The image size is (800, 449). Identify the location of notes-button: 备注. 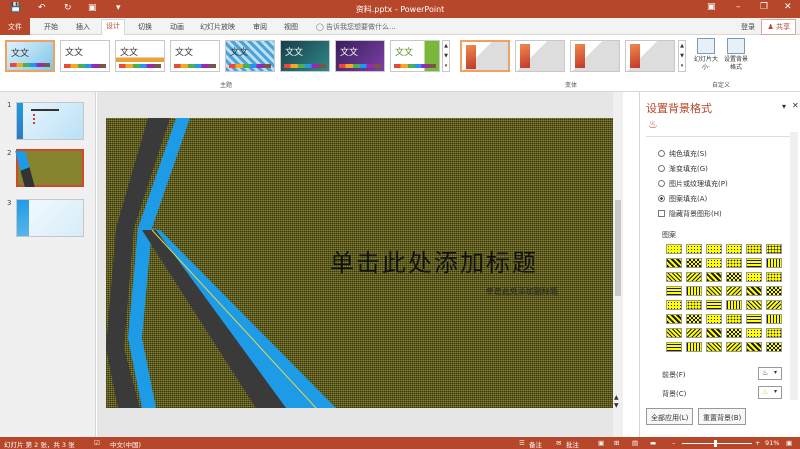
(535, 444).